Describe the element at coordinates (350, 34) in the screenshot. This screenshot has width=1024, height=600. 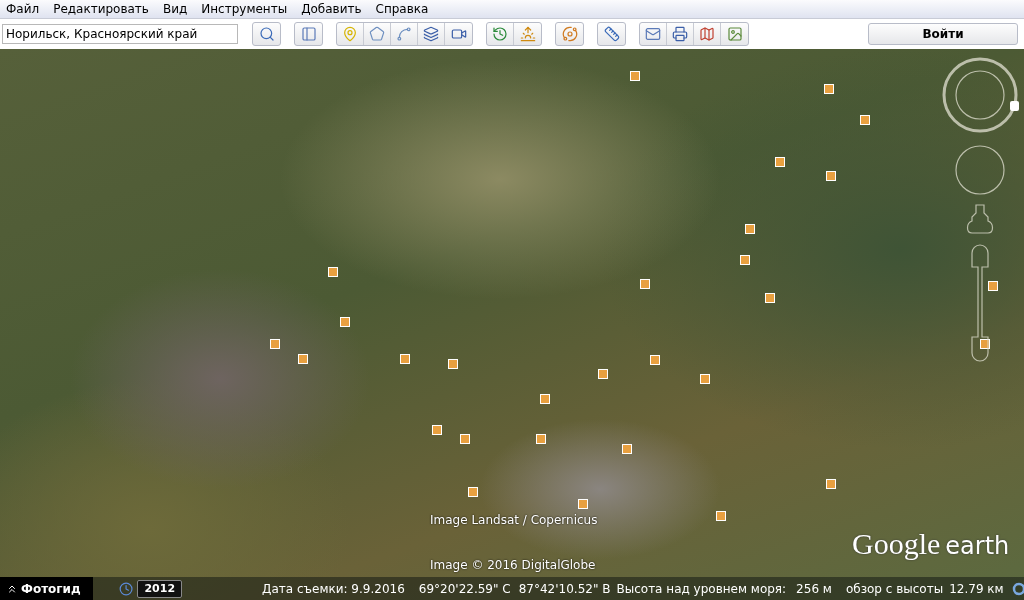
I see `pushpin-icon` at that location.